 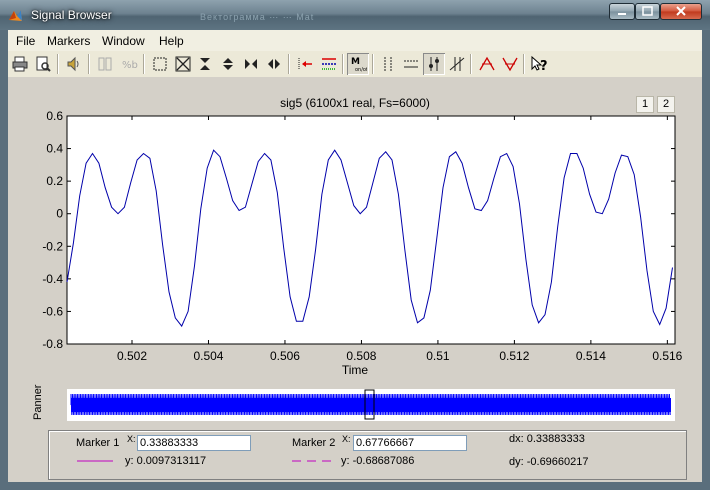 I want to click on marker2-line-sample, so click(x=312, y=461).